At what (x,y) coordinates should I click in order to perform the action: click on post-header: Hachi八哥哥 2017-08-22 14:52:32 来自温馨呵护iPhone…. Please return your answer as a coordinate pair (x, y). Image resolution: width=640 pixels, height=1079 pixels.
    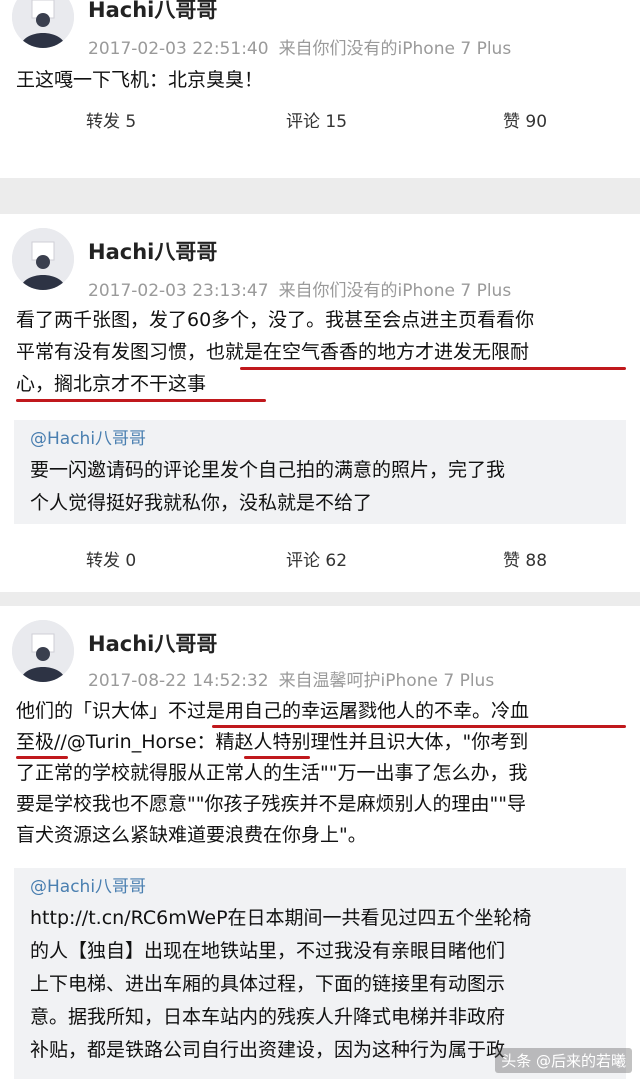
    Looking at the image, I should click on (322, 657).